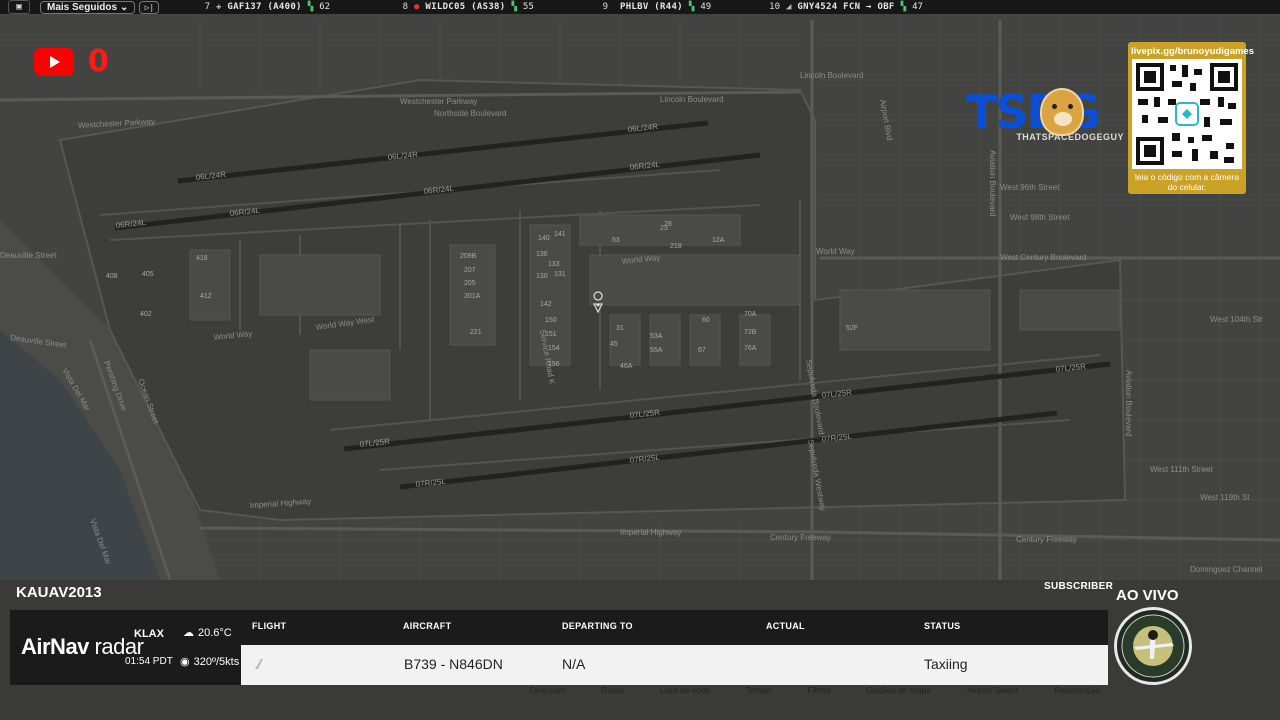 The height and width of the screenshot is (720, 1280). I want to click on gate-label: 140, so click(544, 238).